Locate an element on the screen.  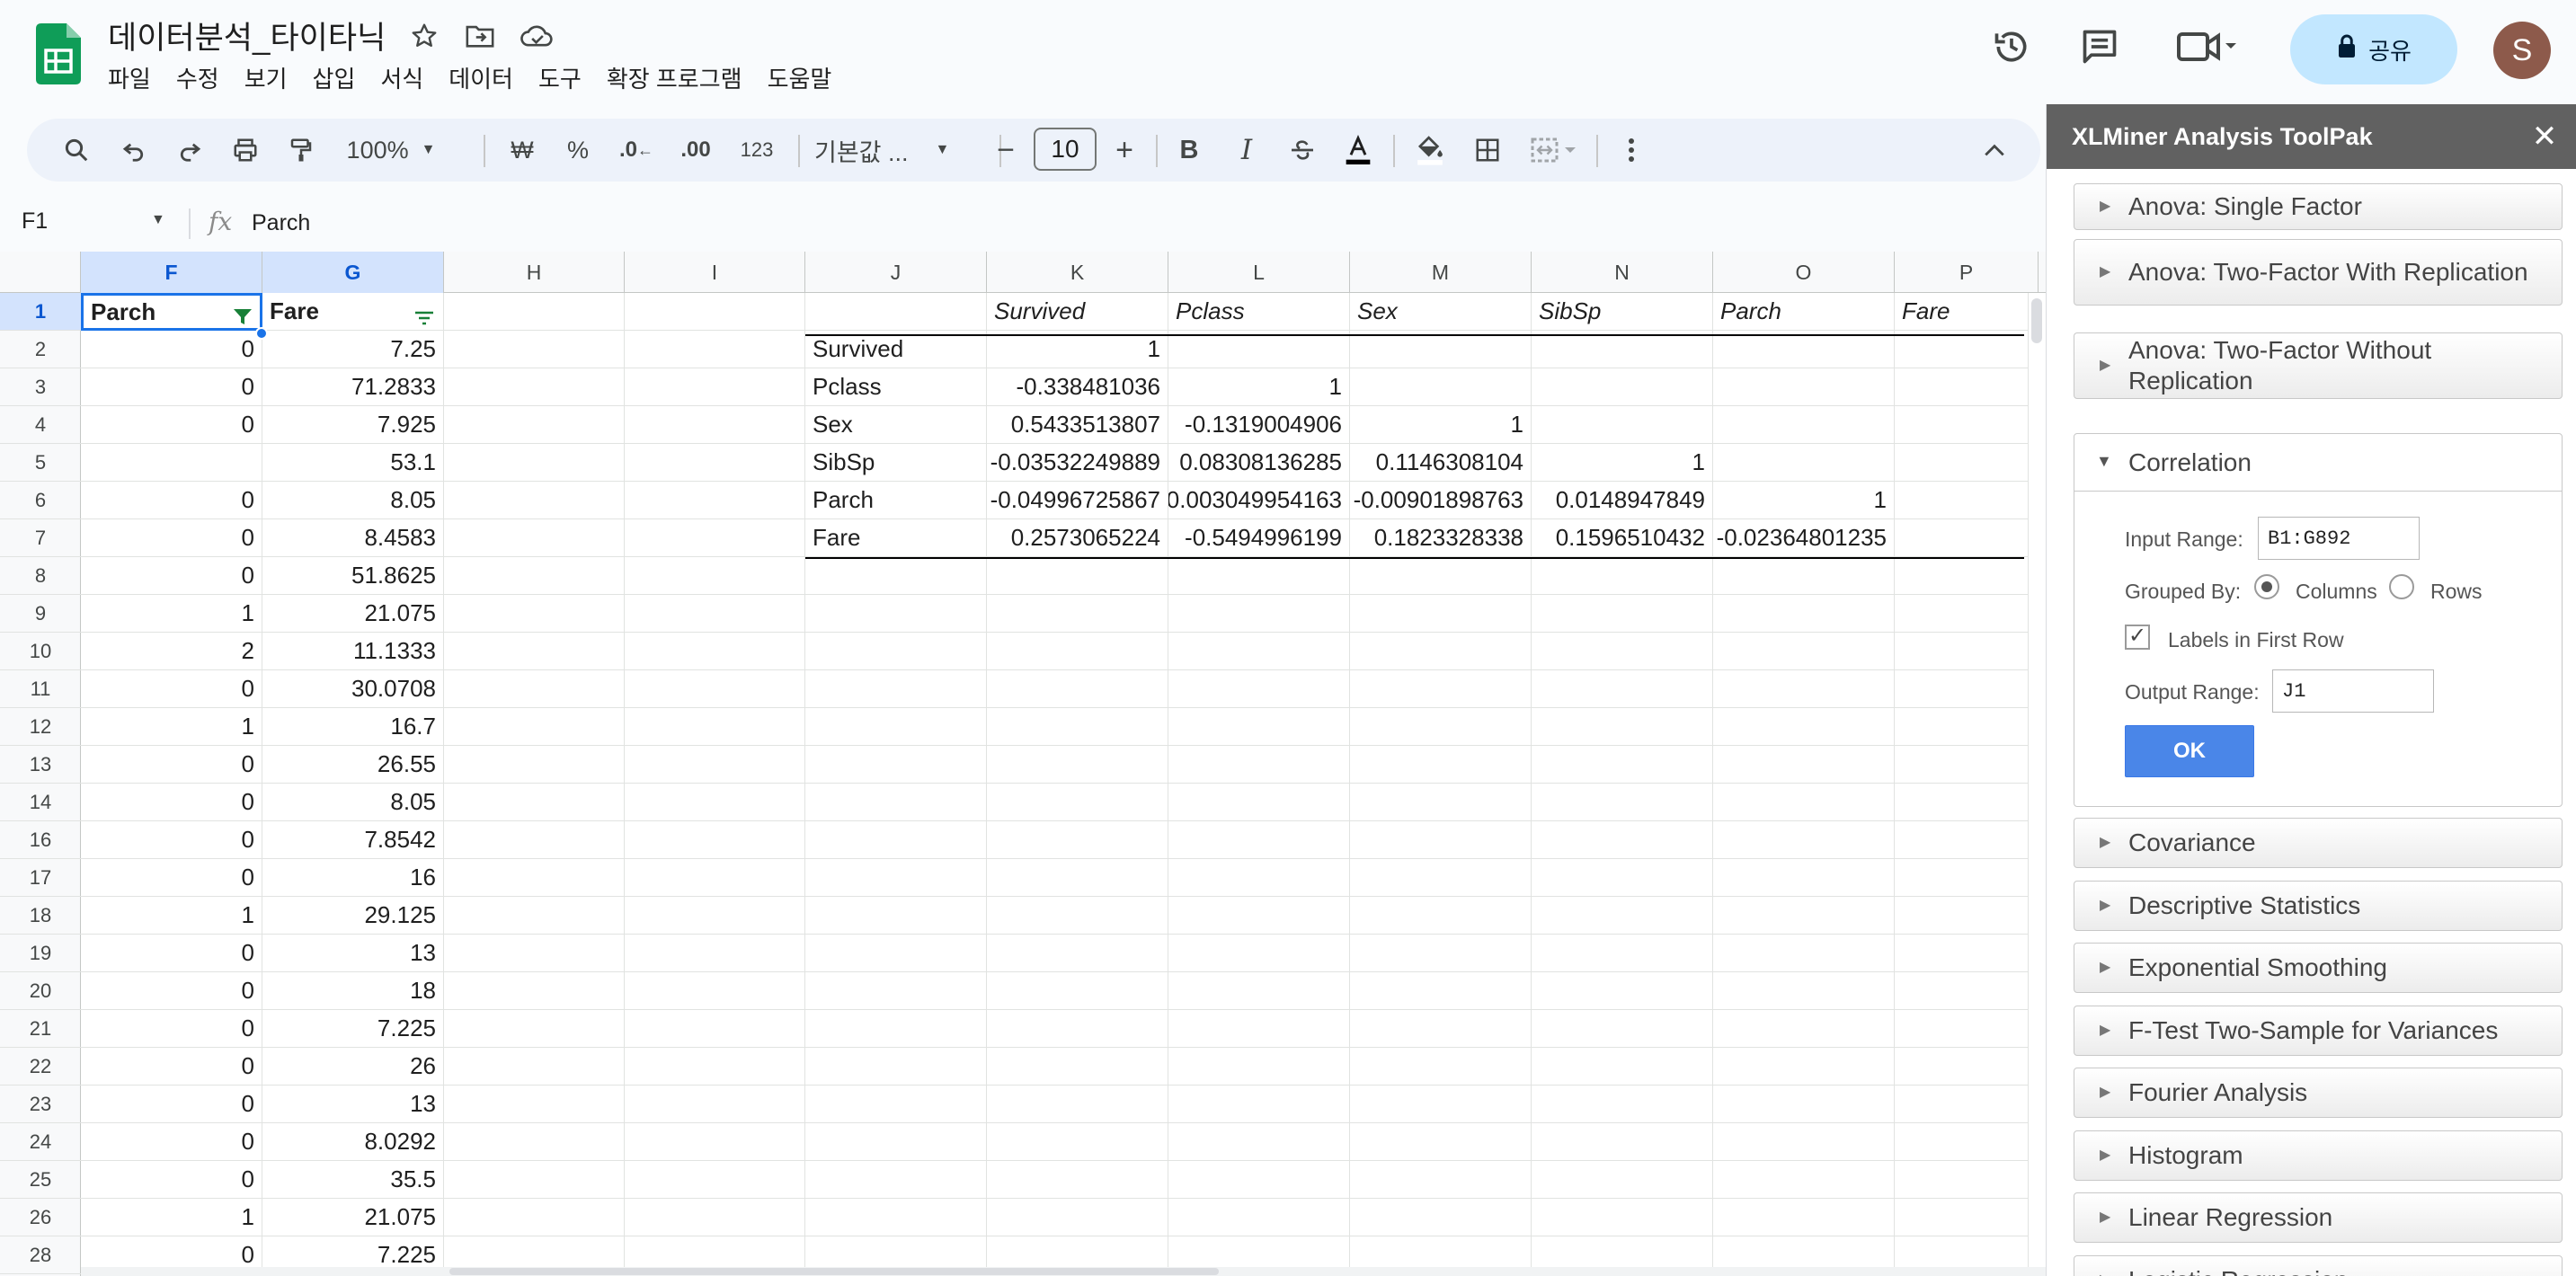
comments-icon is located at coordinates (2099, 47).